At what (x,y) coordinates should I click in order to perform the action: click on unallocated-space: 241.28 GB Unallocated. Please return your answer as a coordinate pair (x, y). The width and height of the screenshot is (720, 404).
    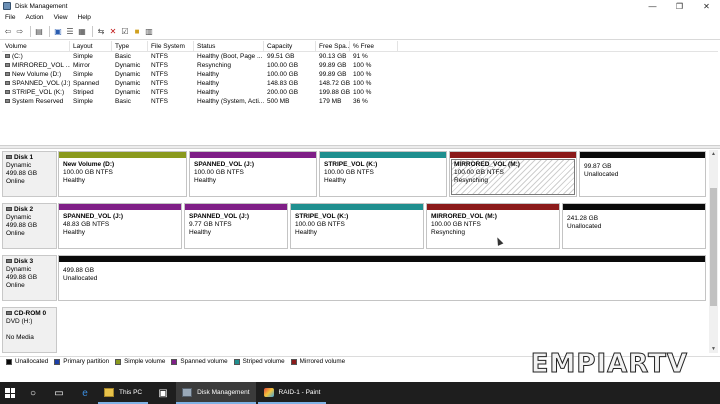
    Looking at the image, I should click on (634, 226).